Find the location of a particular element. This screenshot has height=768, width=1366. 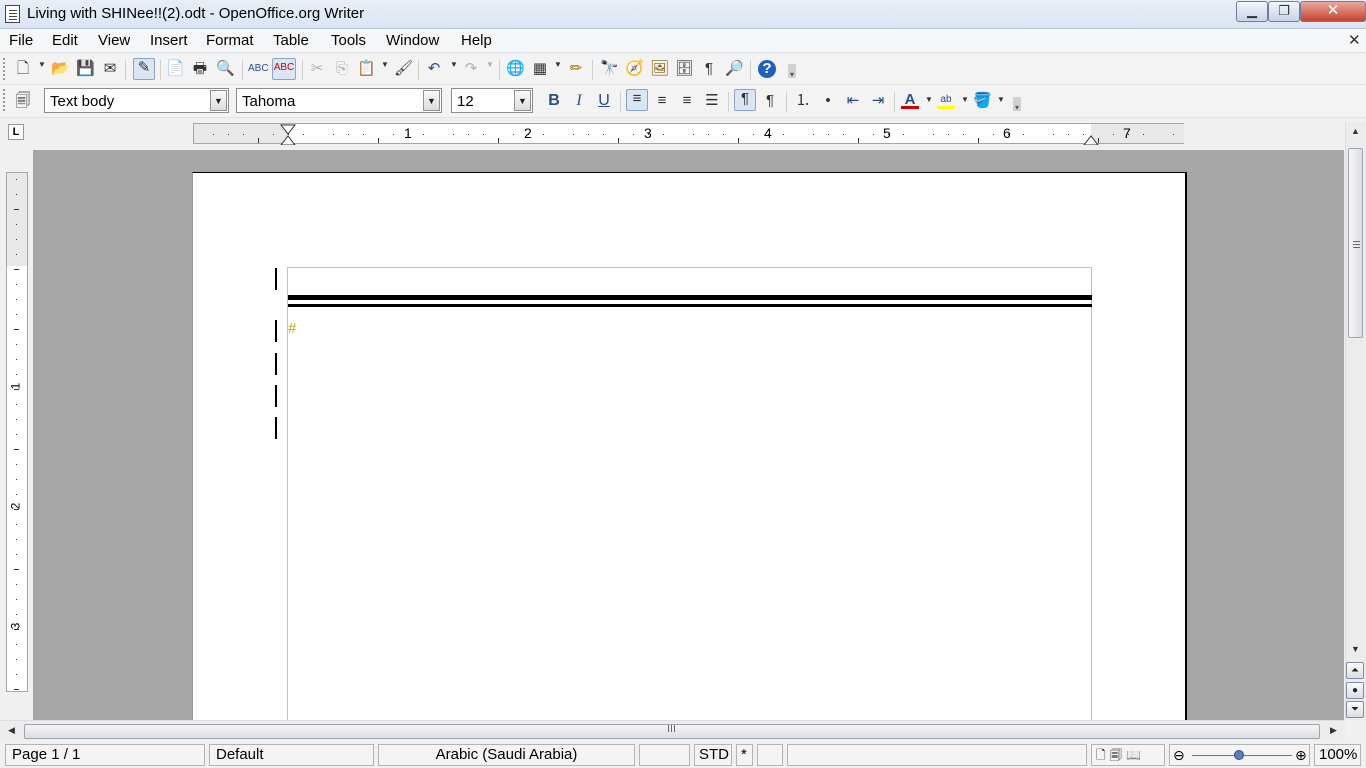

format-paintbrush-icon: 🖌 is located at coordinates (403, 69).